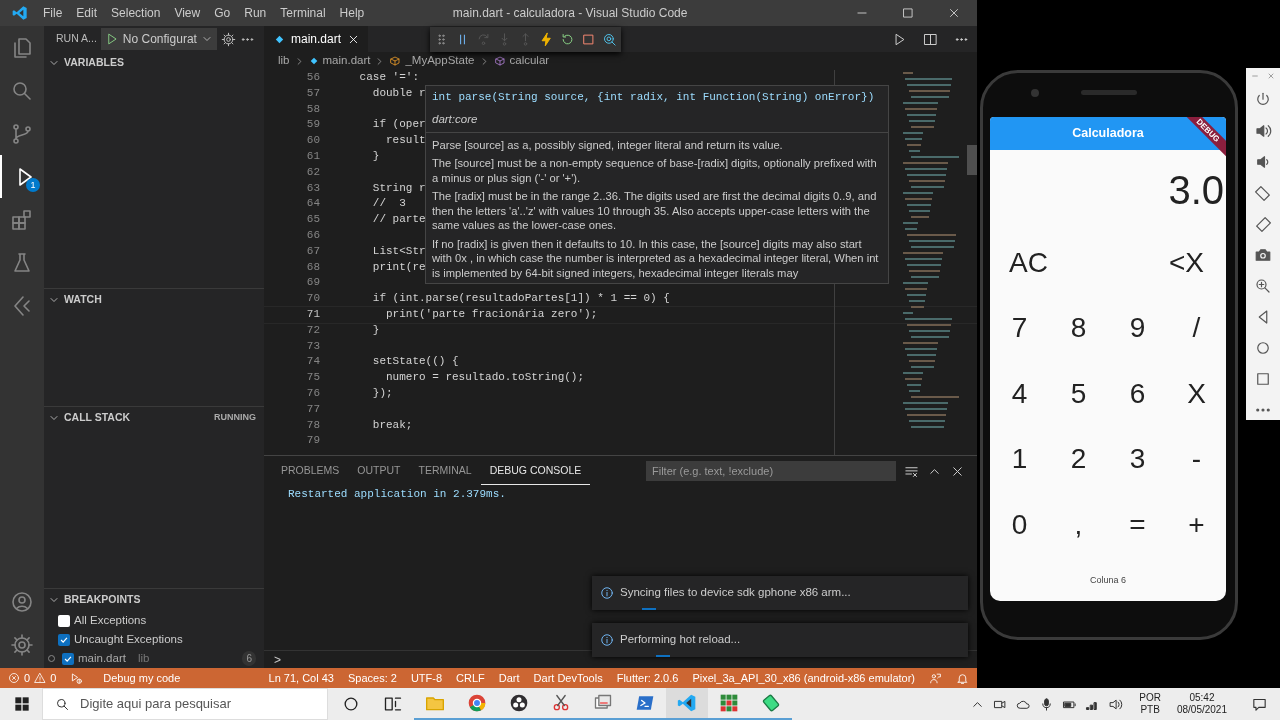 This screenshot has height=720, width=1280. What do you see at coordinates (110, 620) in the screenshot?
I see `breakpoint-label: All Exceptions` at bounding box center [110, 620].